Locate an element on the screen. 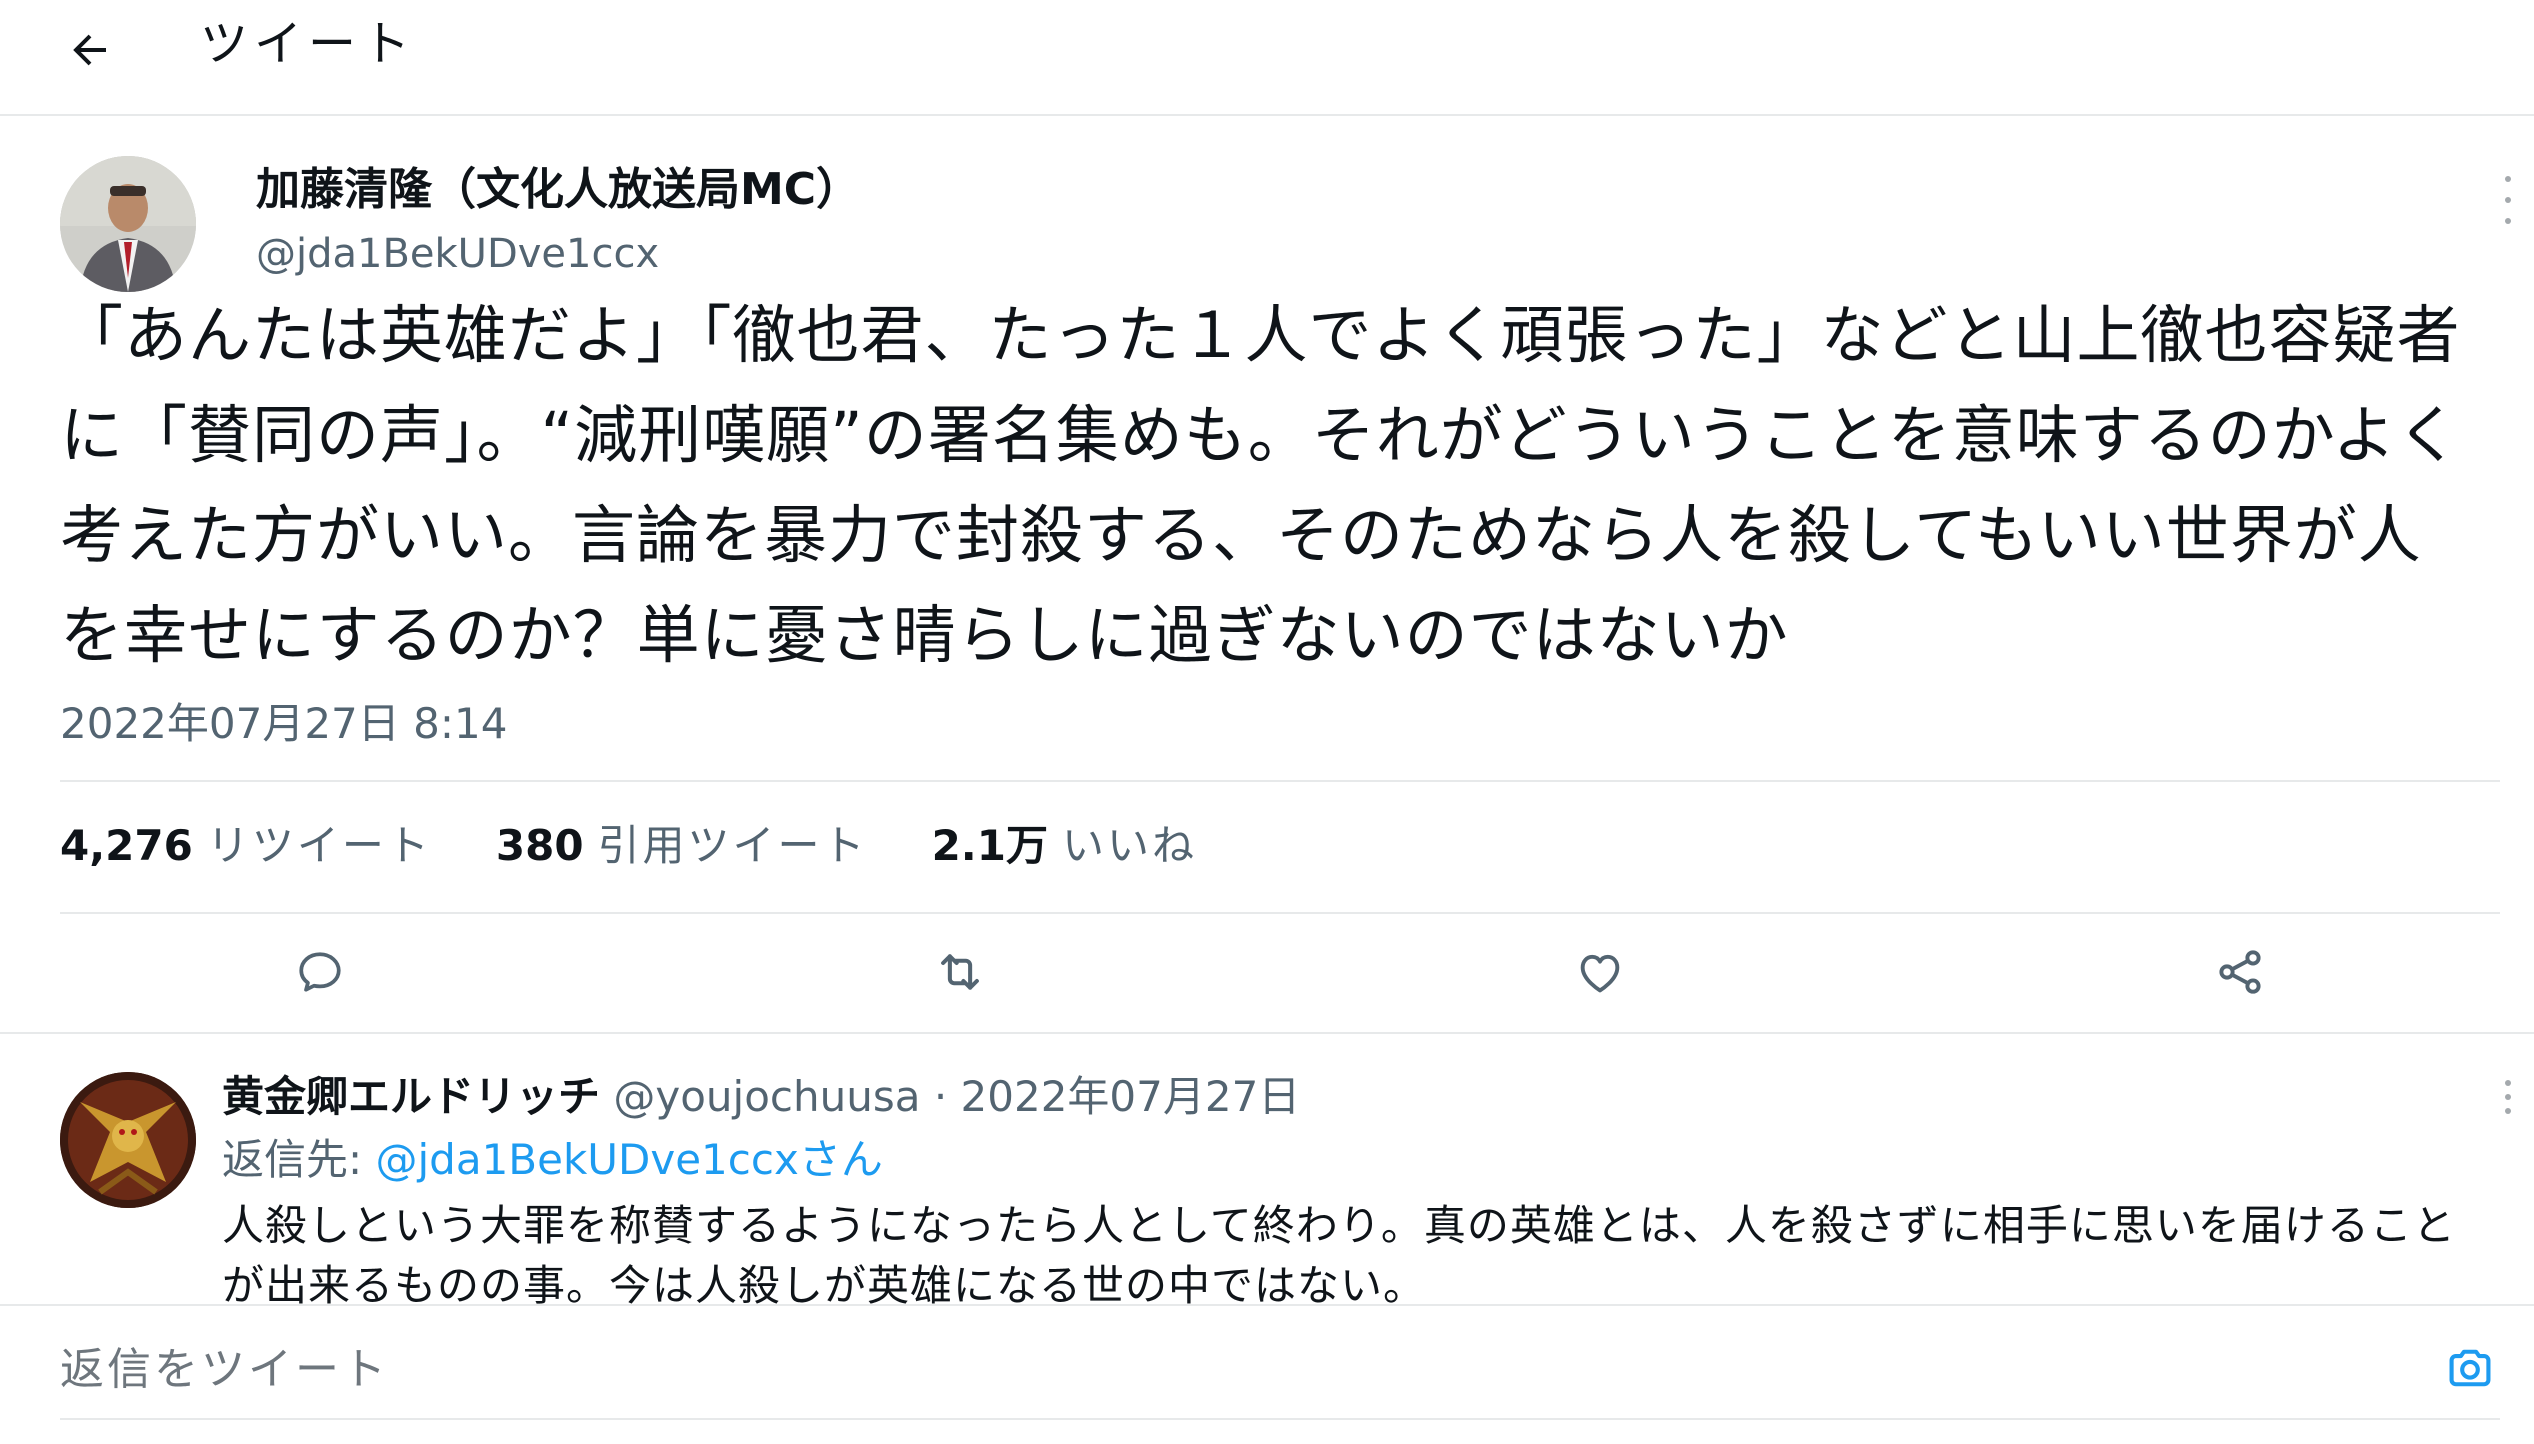 This screenshot has width=2534, height=1444. camera-icon is located at coordinates (2470, 1368).